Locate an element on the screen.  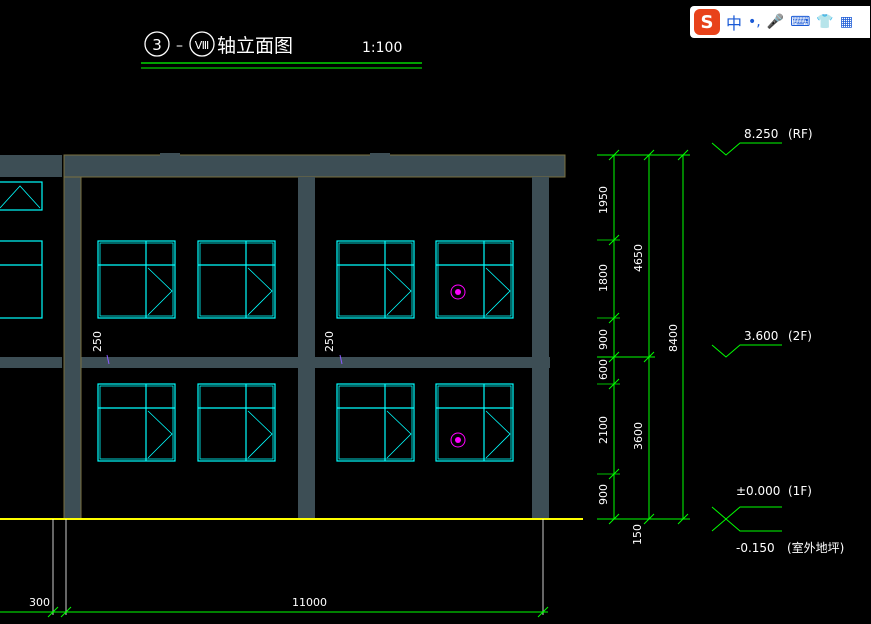
dim-1950: 1950 is located at coordinates (603, 200).